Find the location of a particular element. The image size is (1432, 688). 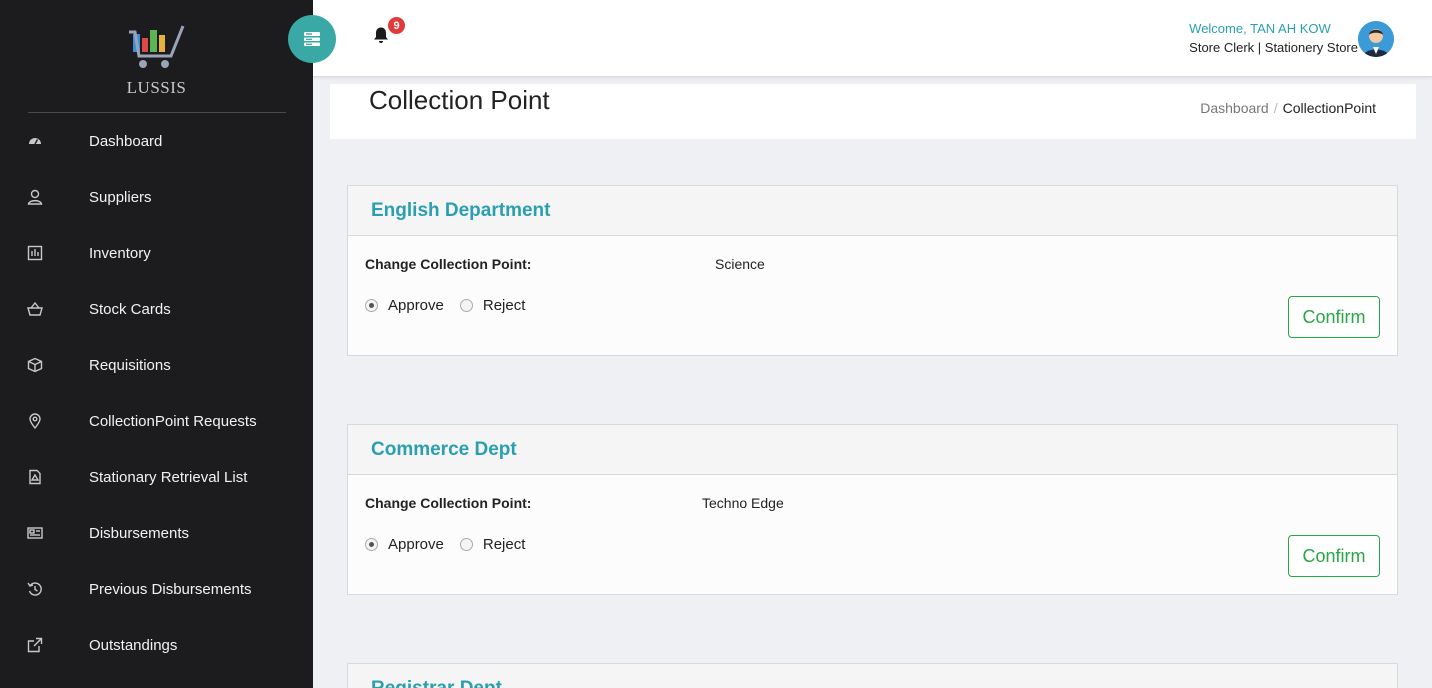

shopping-cart-logo-icon is located at coordinates (156, 46).